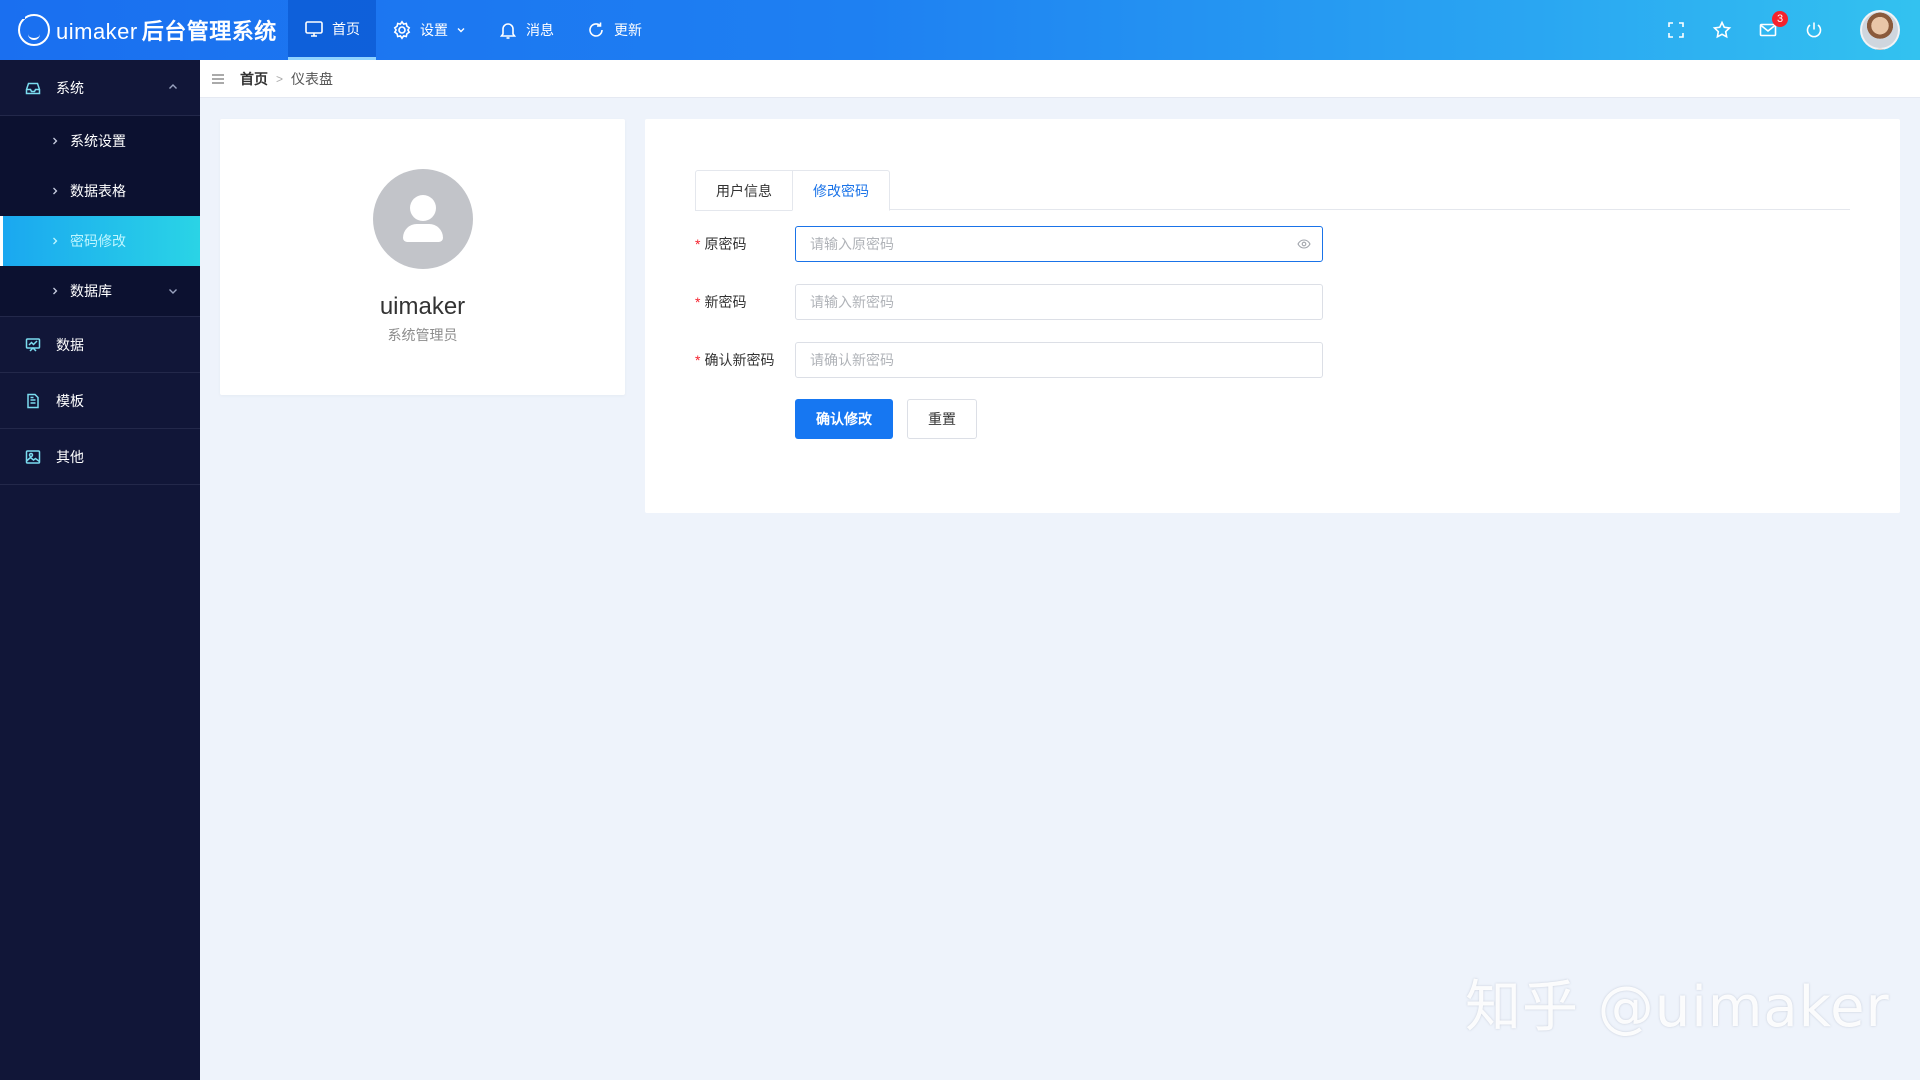 This screenshot has width=1920, height=1080. I want to click on nav-update-label: 更新, so click(628, 30).